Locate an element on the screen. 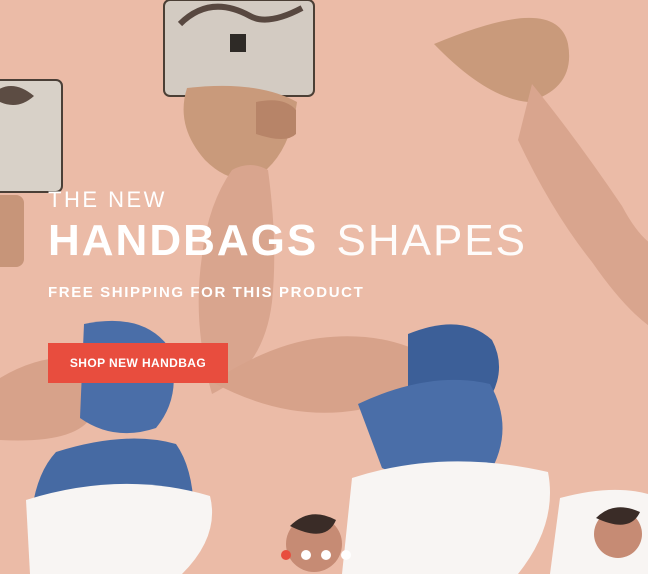 The image size is (648, 574). right-figure is located at coordinates (599, 531).